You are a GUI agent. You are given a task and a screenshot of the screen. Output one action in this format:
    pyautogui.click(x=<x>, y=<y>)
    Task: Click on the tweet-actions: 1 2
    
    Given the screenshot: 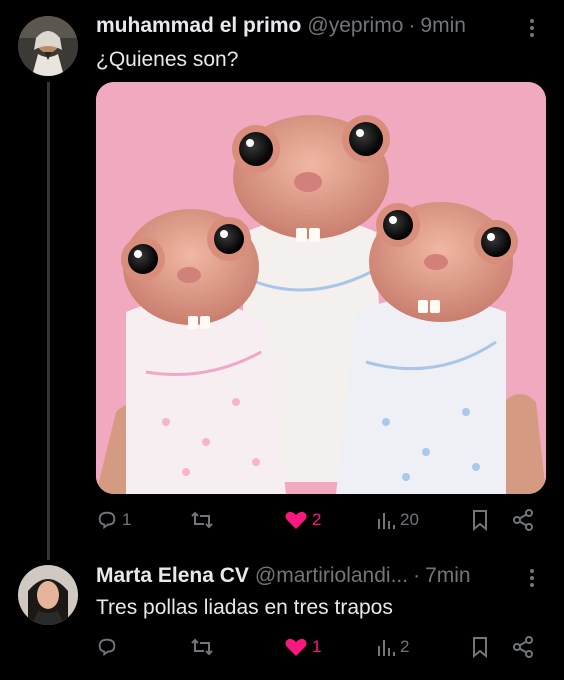 What is the action you would take?
    pyautogui.click(x=321, y=650)
    